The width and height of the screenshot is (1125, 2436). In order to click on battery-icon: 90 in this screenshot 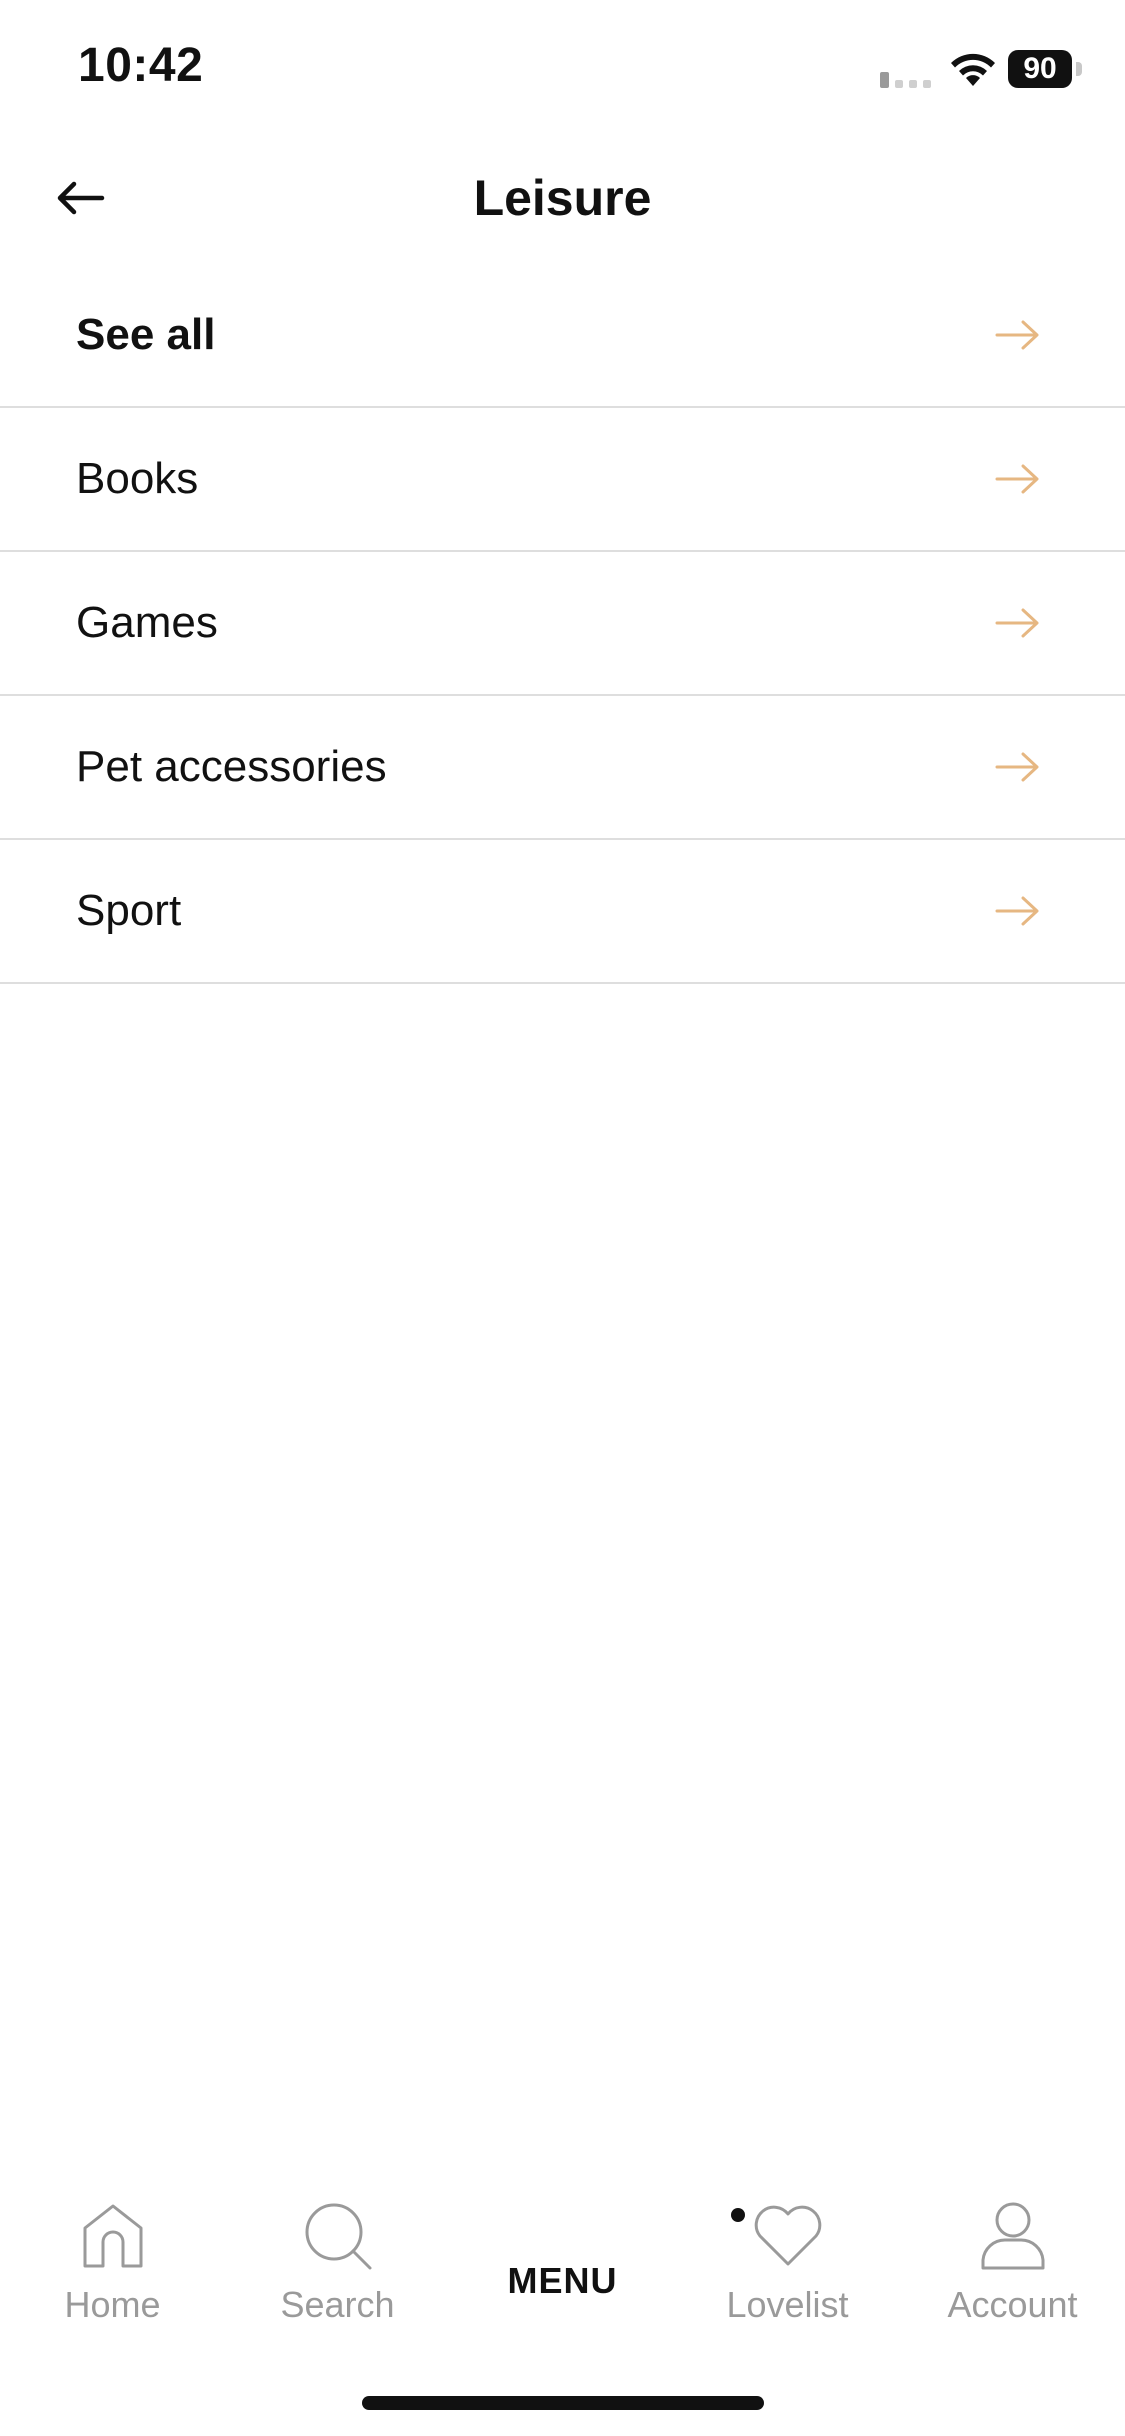, I will do `click(1046, 69)`.